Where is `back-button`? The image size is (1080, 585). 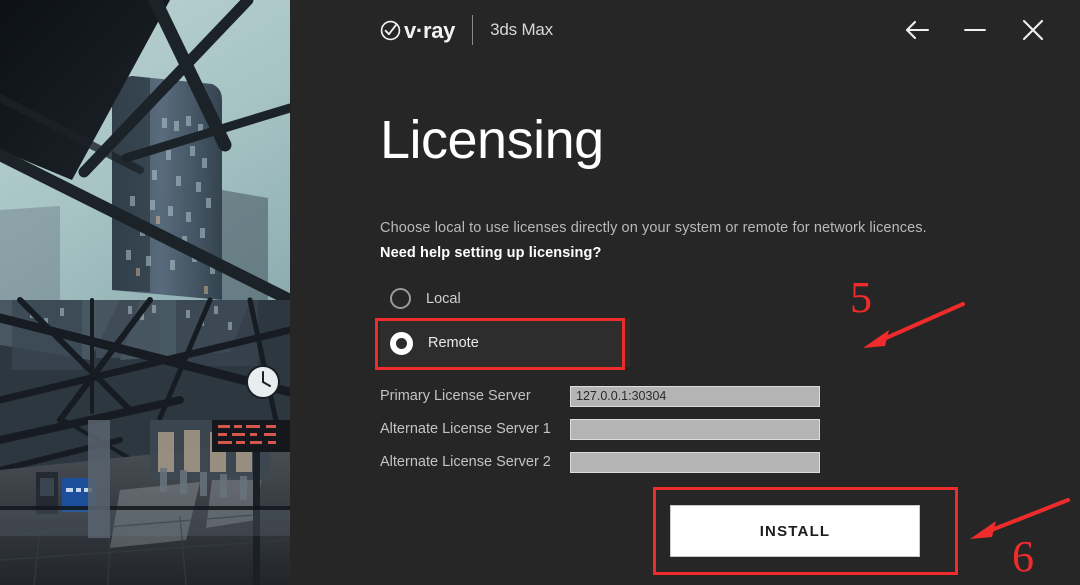
back-button is located at coordinates (917, 30).